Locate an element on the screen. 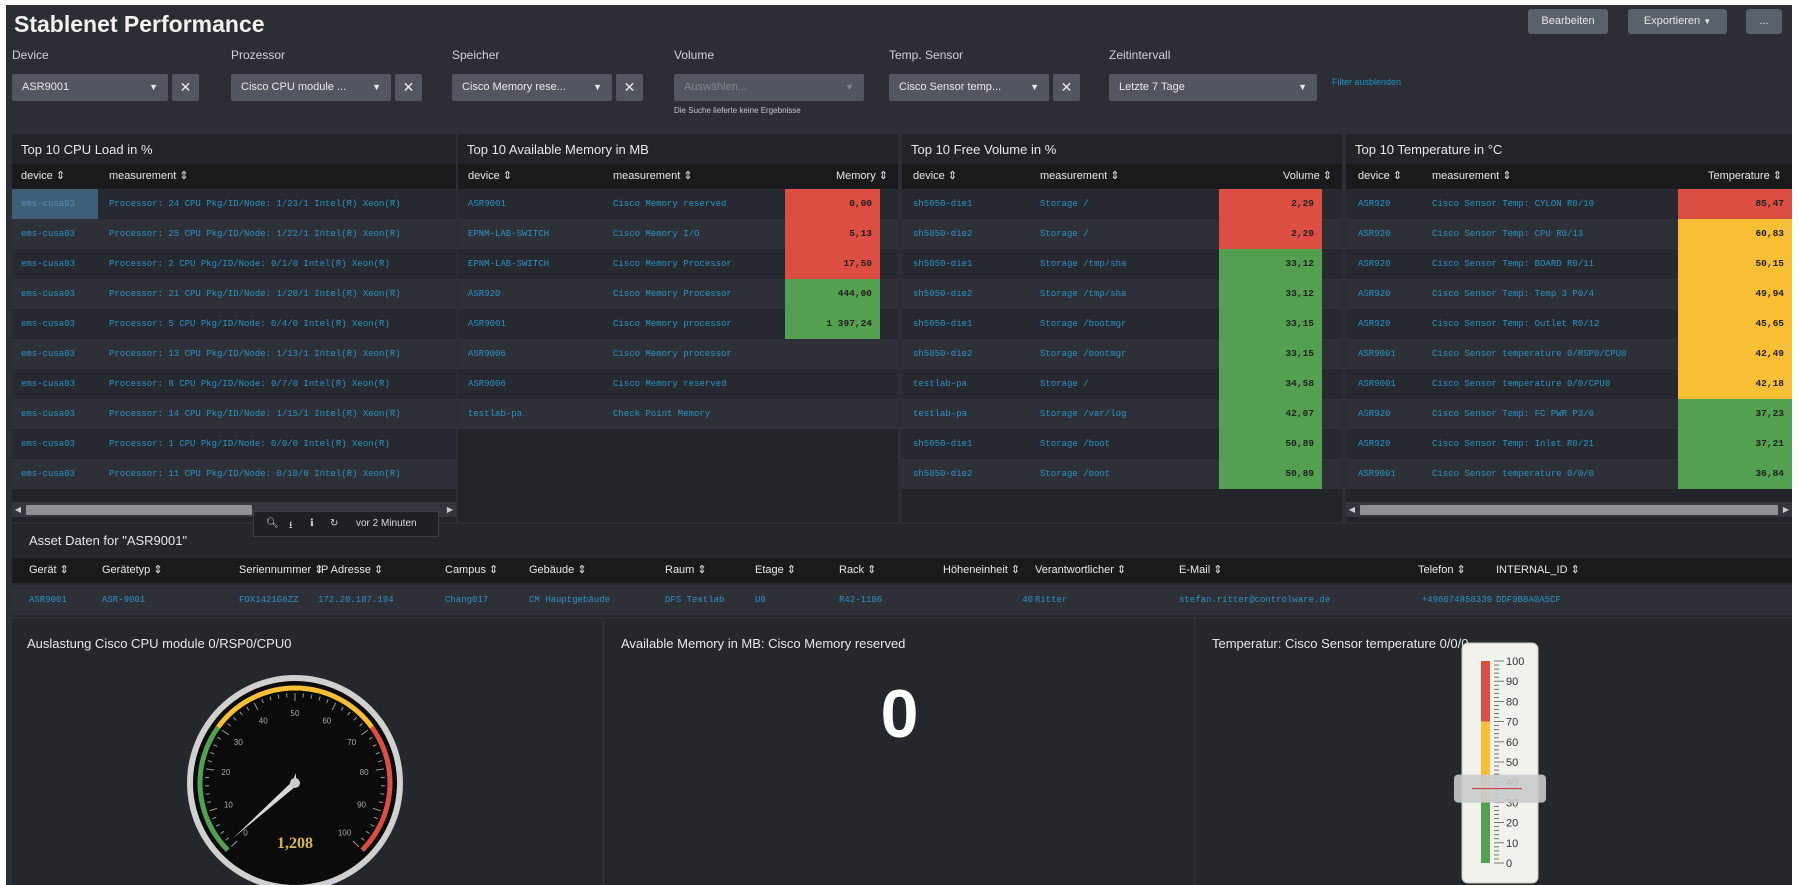 This screenshot has width=1799, height=885. edit-button: Bearbeiten is located at coordinates (1568, 21).